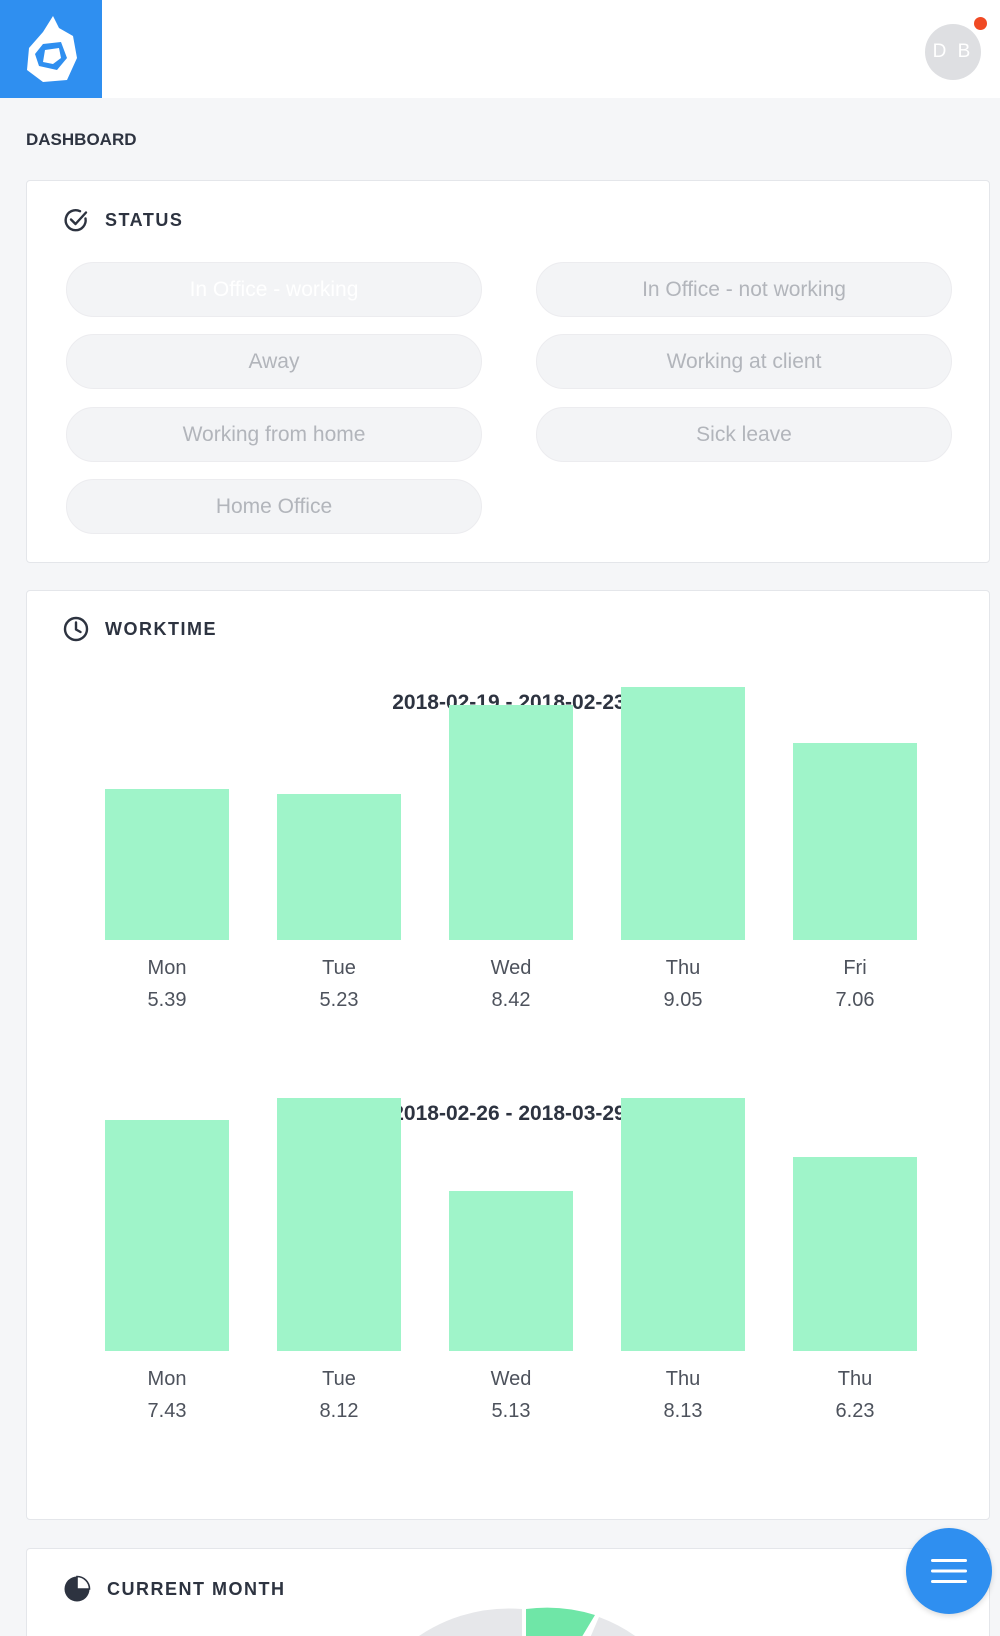 The width and height of the screenshot is (1000, 1636). Describe the element at coordinates (855, 1411) in the screenshot. I see `bar-value-label: 6.23` at that location.